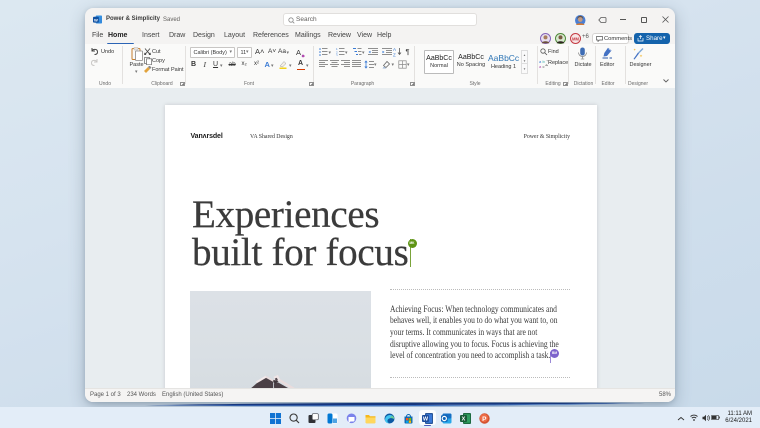 The height and width of the screenshot is (428, 760). What do you see at coordinates (394, 49) in the screenshot?
I see `svg-text: A` at bounding box center [394, 49].